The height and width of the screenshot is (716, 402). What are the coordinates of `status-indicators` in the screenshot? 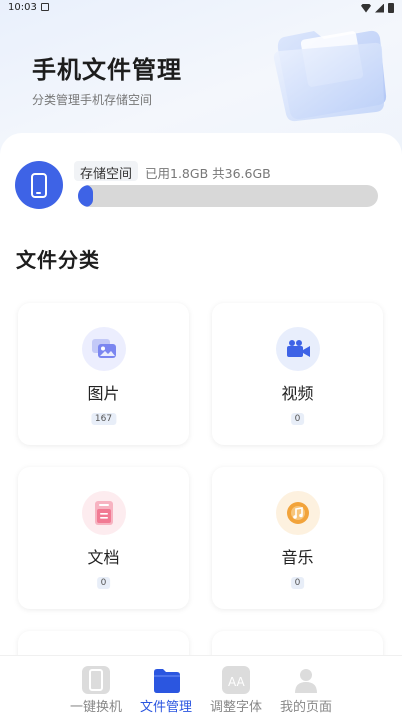 It's located at (377, 8).